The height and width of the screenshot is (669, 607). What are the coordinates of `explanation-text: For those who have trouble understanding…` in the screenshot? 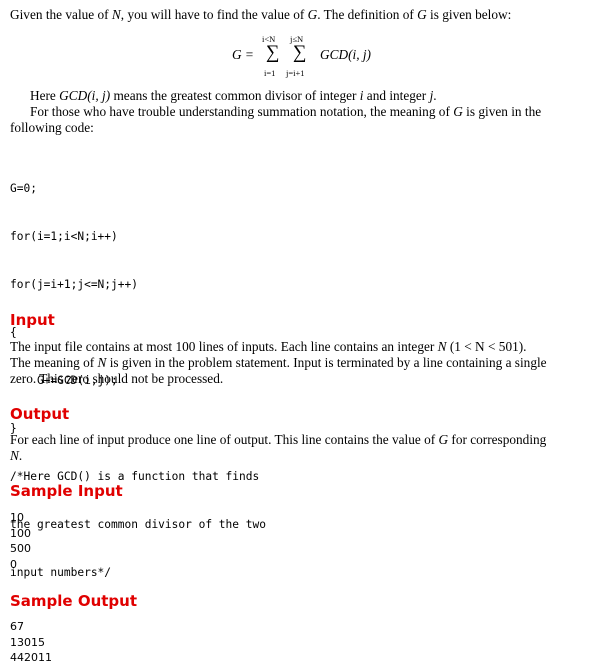 It's located at (242, 111).